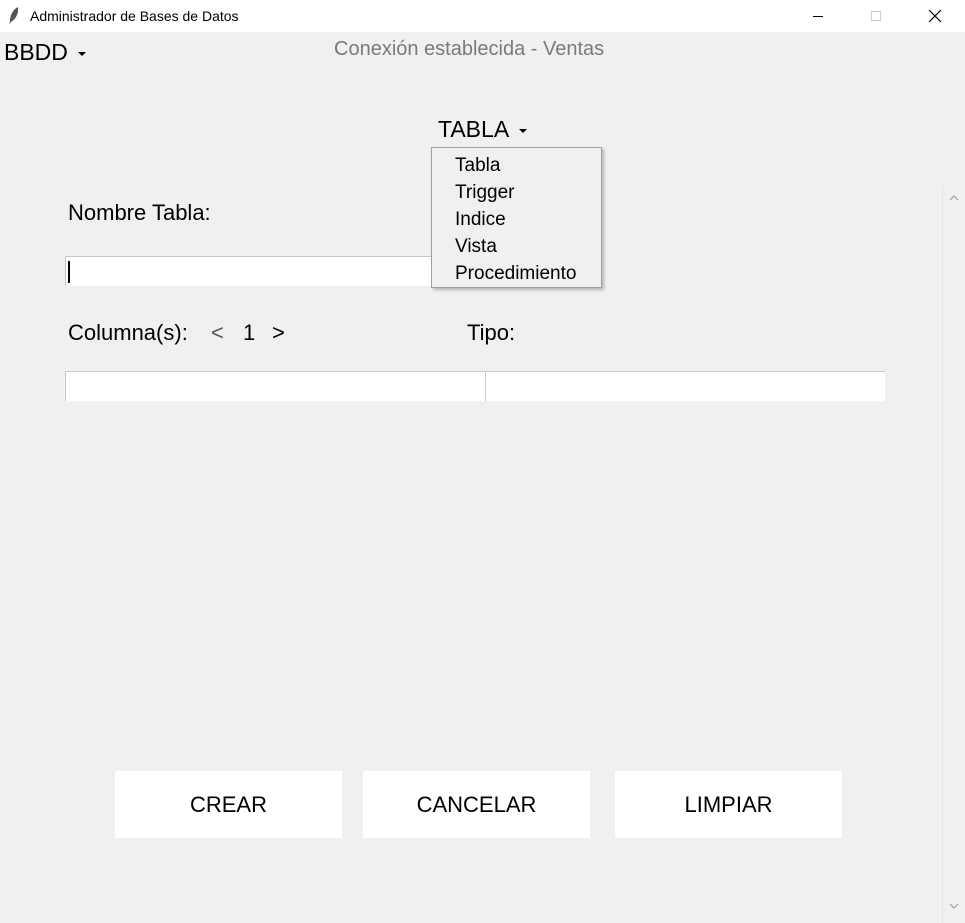 Image resolution: width=965 pixels, height=923 pixels. I want to click on minimize-icon, so click(818, 16).